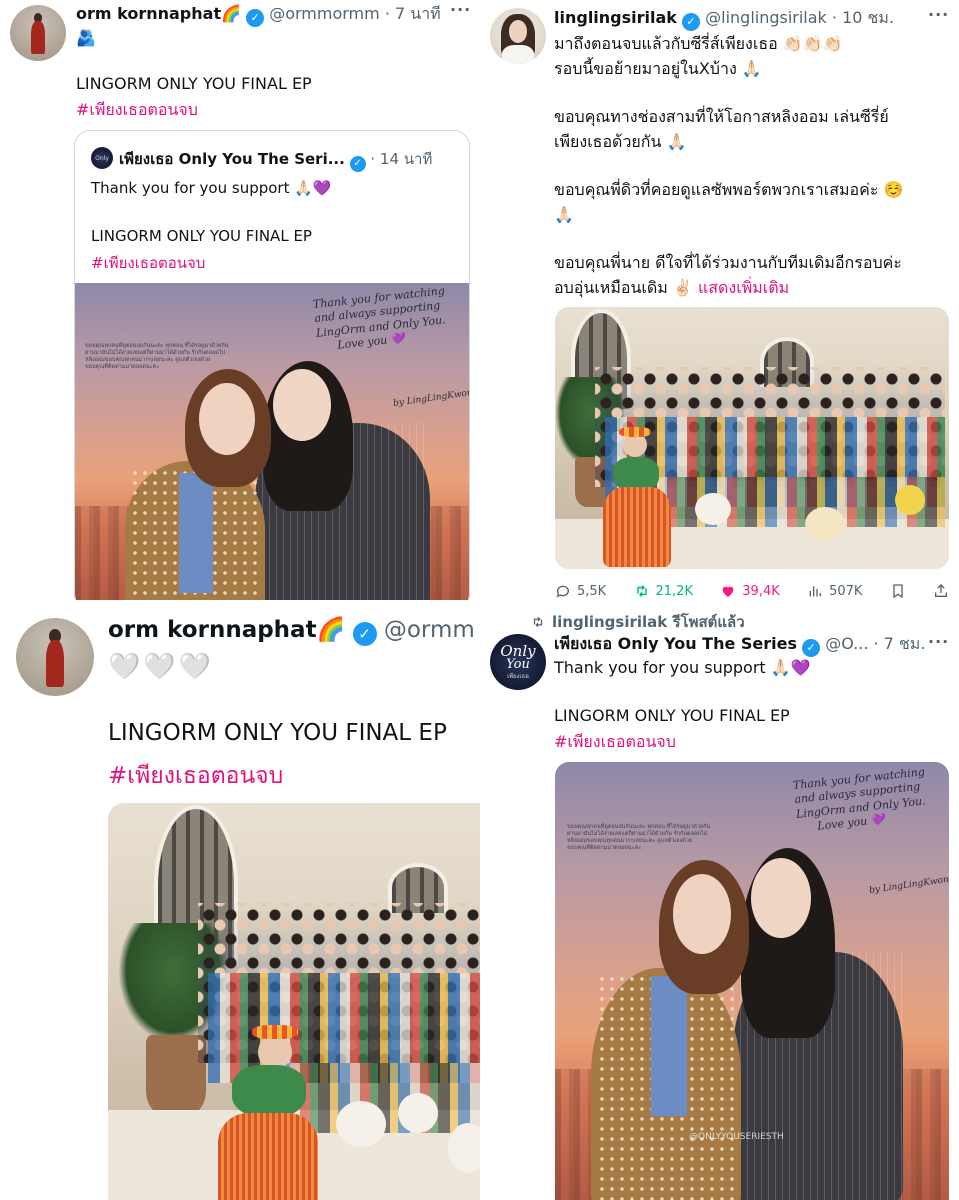 This screenshot has width=959, height=1200. I want to click on author-name: เพียงเธอ Only You The Series, so click(675, 643).